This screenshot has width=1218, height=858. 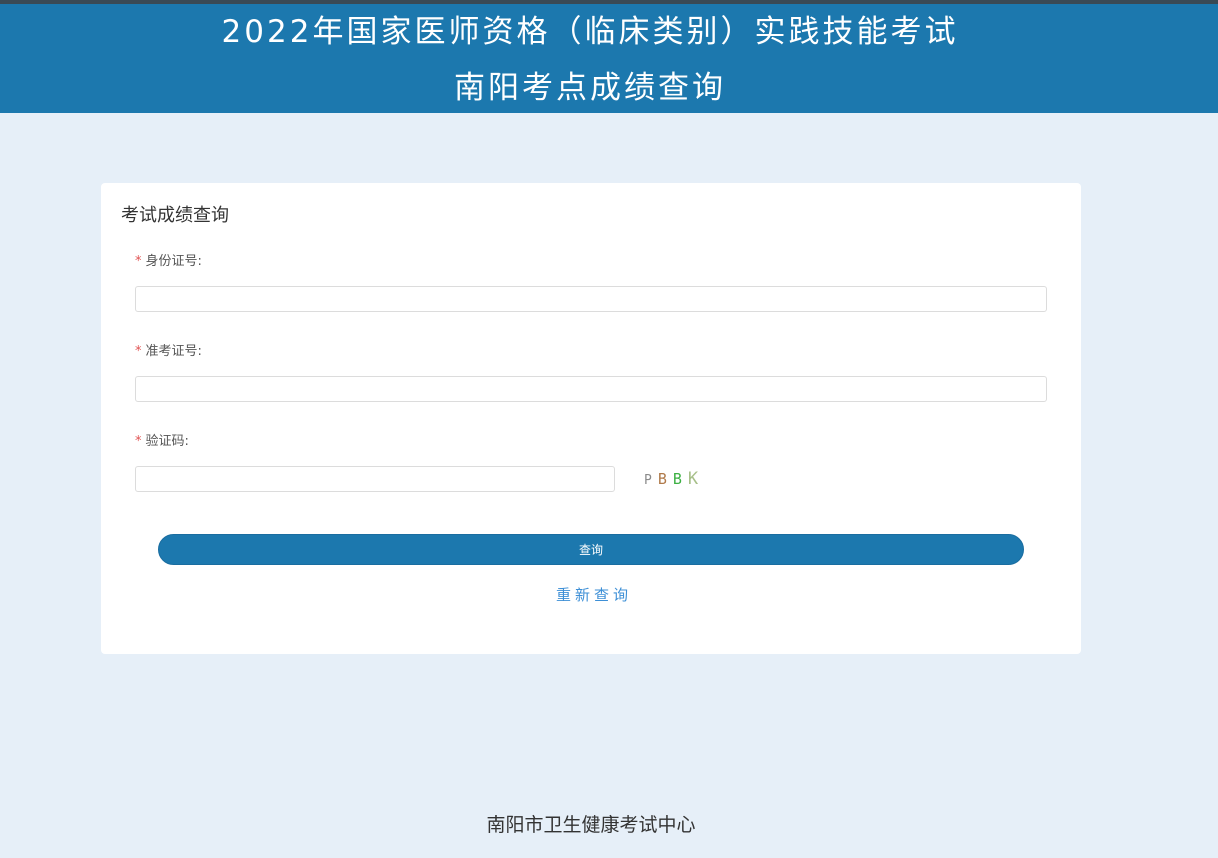 What do you see at coordinates (375, 479) in the screenshot?
I see `captcha-input` at bounding box center [375, 479].